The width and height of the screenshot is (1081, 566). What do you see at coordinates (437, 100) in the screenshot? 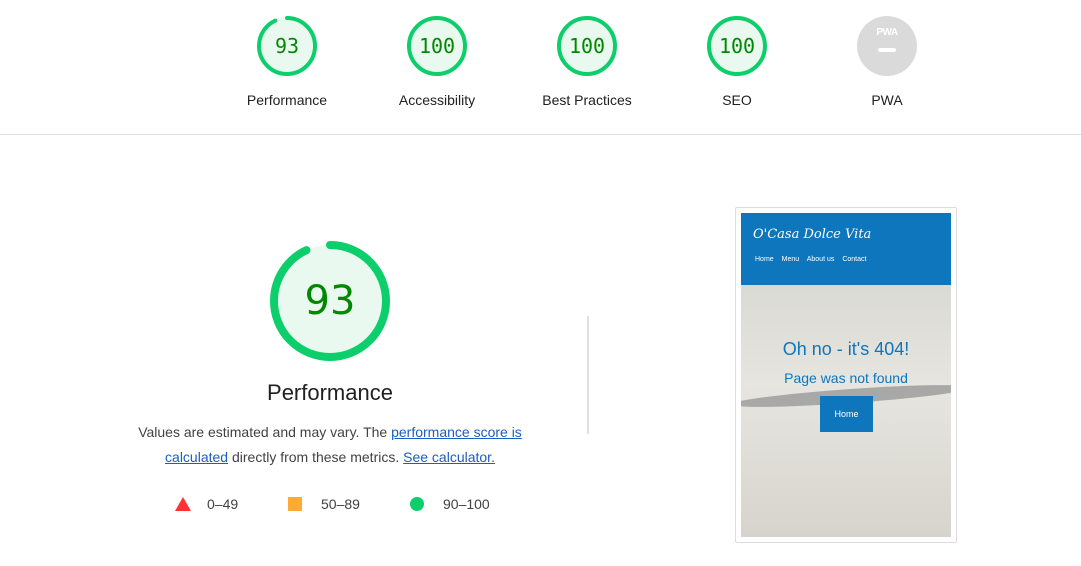
I see `gauge-label: Accessibility` at bounding box center [437, 100].